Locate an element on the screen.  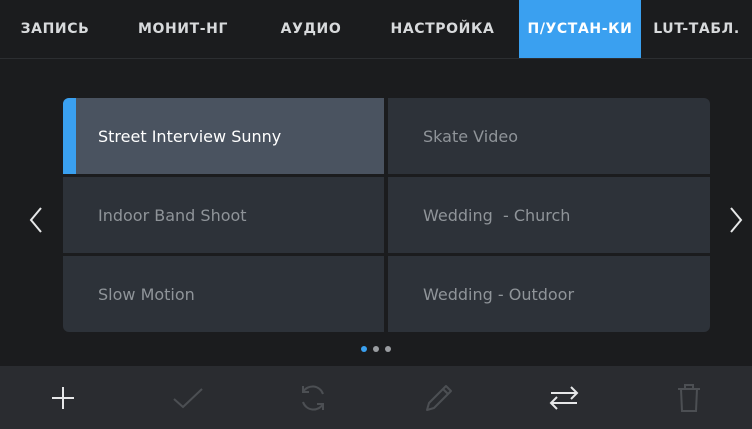
page-dot-active is located at coordinates (364, 349).